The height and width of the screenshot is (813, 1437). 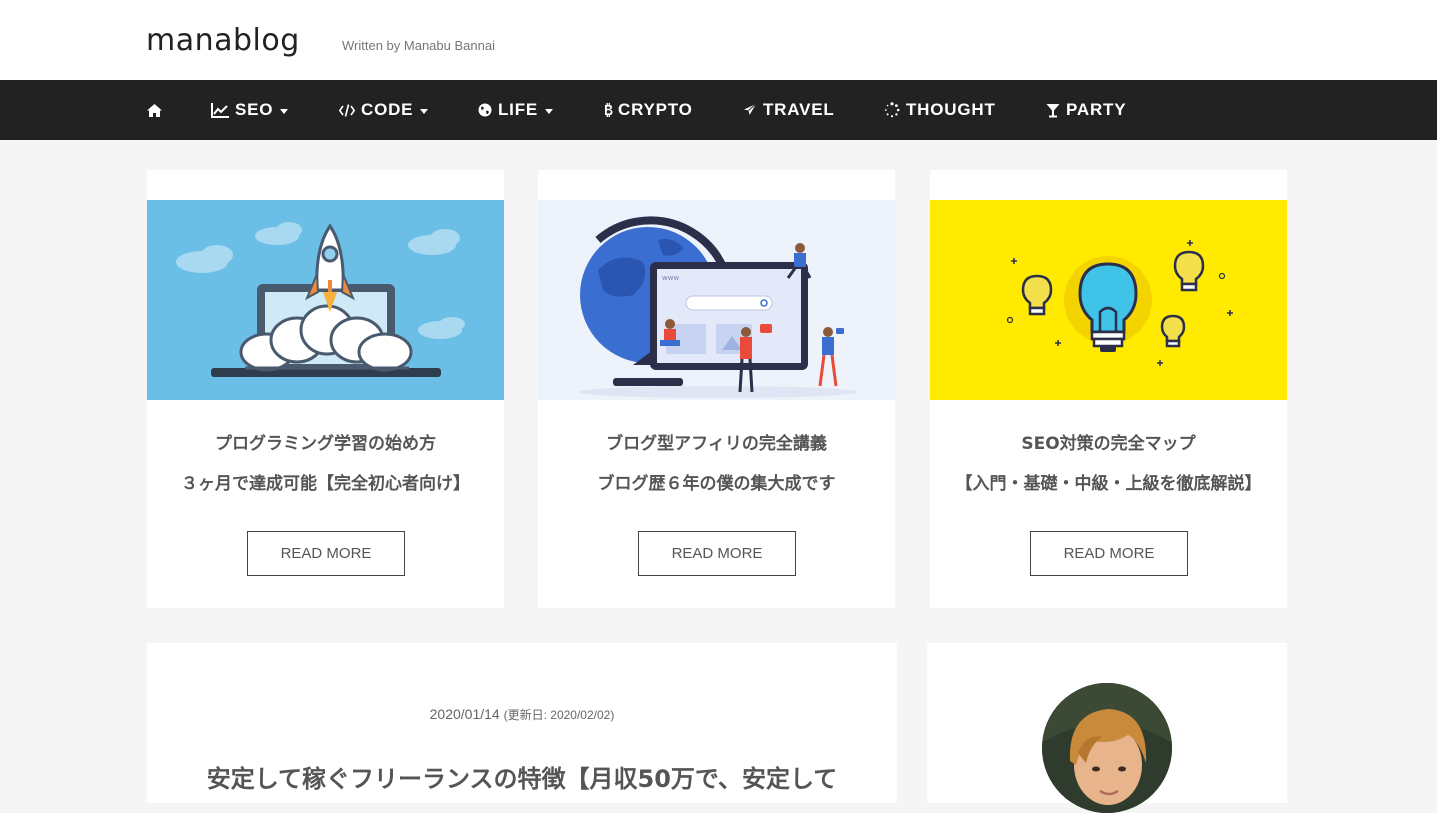 What do you see at coordinates (325, 481) in the screenshot?
I see `card-title-line2: ３ヶ月で達成可能【完全初心者向け】` at bounding box center [325, 481].